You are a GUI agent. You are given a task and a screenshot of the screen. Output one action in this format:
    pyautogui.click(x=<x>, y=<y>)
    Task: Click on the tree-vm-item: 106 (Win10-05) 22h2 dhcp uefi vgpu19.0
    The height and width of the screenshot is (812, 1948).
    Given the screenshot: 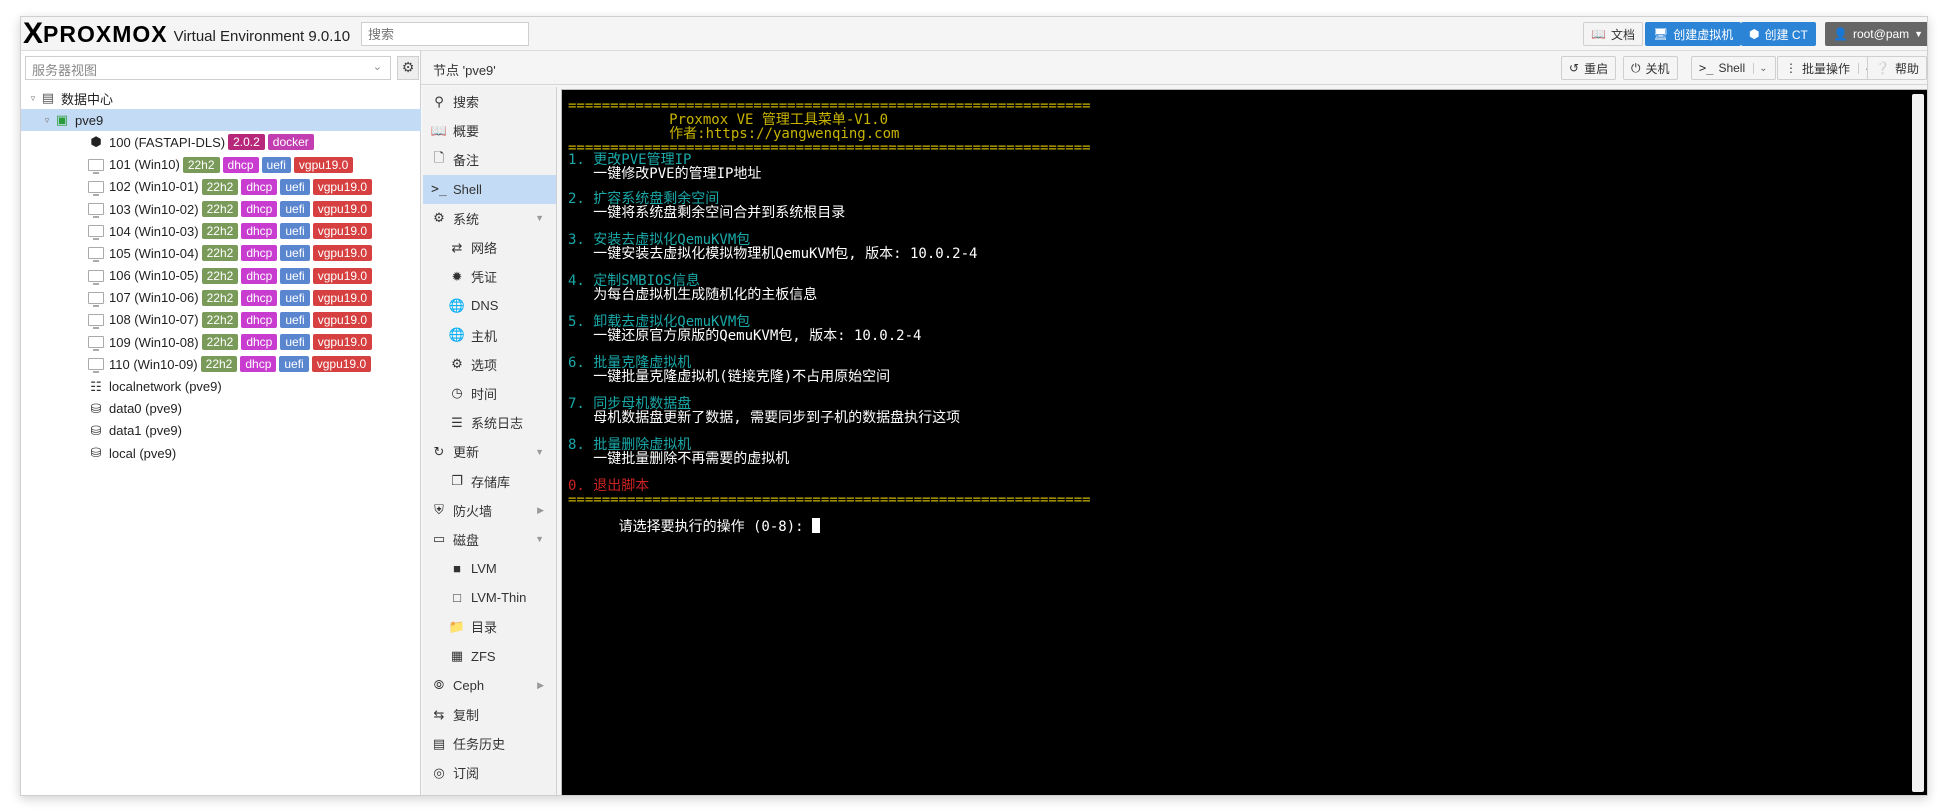 What is the action you would take?
    pyautogui.click(x=221, y=276)
    